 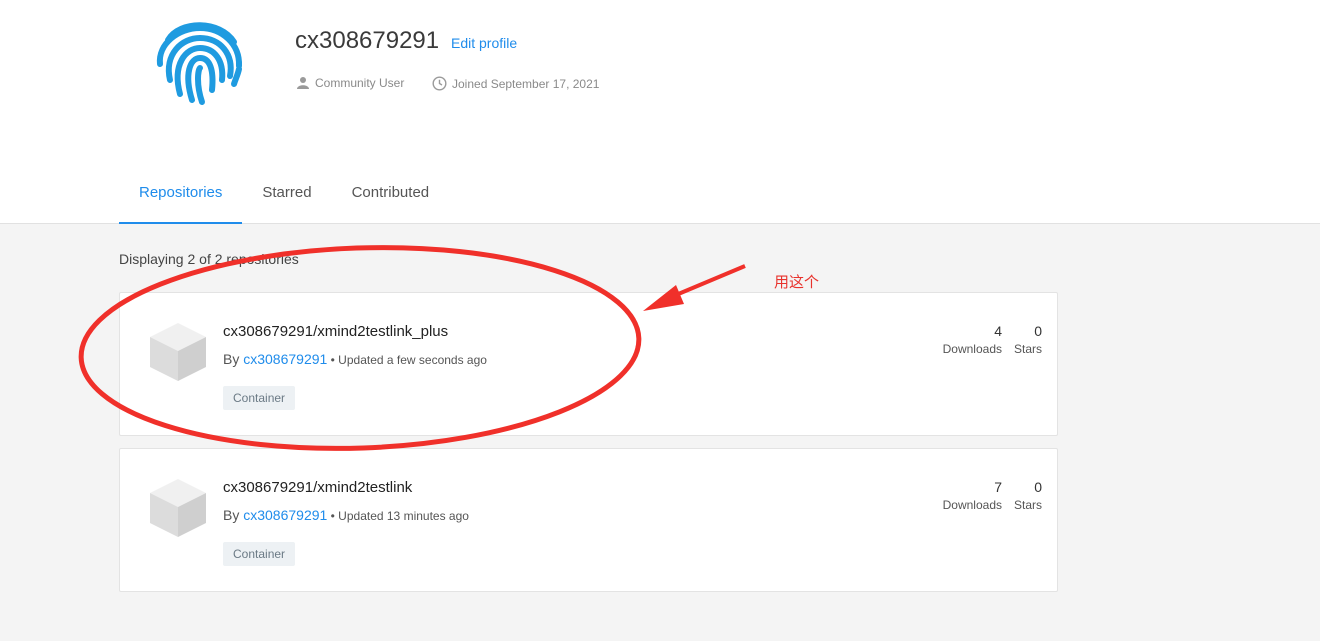 I want to click on annotation-text: 用这个, so click(x=797, y=282).